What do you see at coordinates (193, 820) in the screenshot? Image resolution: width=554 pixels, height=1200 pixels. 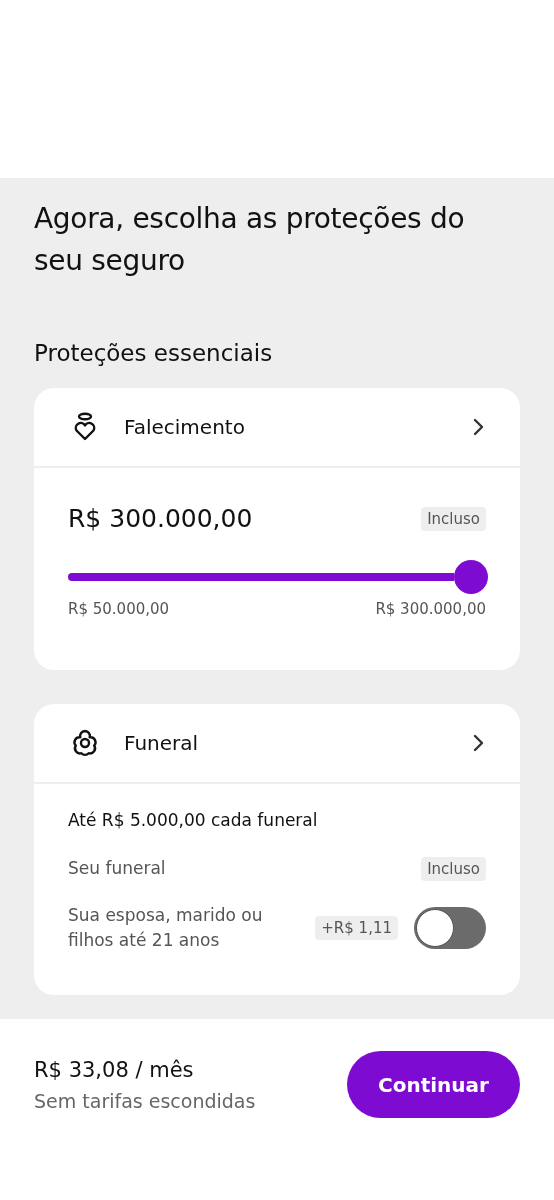 I see `coverage-limit: Até R$ 5.000,00 cada funeral` at bounding box center [193, 820].